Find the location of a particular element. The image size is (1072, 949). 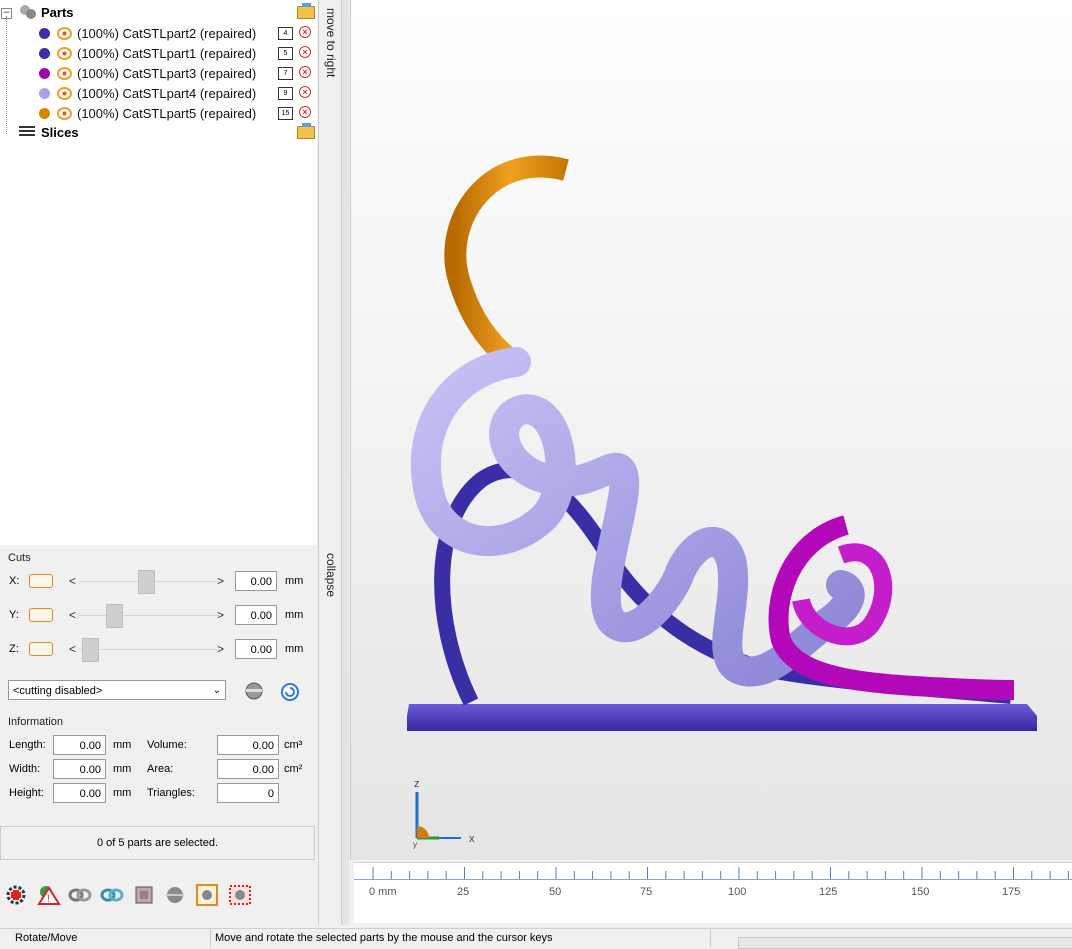

cut-z-decrement: < is located at coordinates (72, 649).